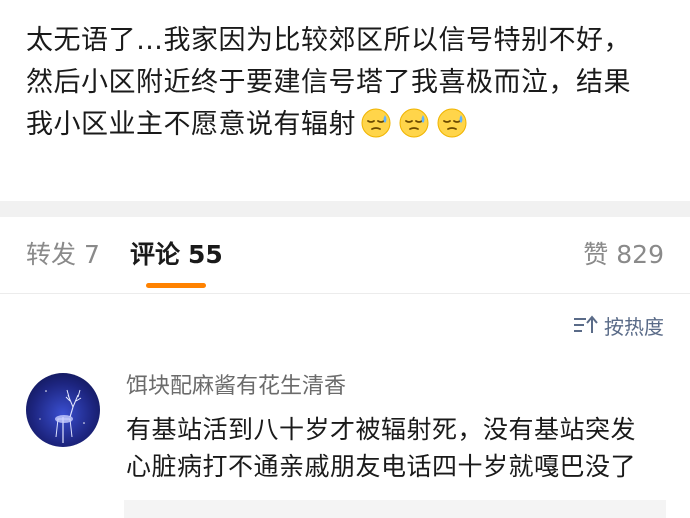  Describe the element at coordinates (51, 254) in the screenshot. I see `tab-repost-label: 转发` at that location.